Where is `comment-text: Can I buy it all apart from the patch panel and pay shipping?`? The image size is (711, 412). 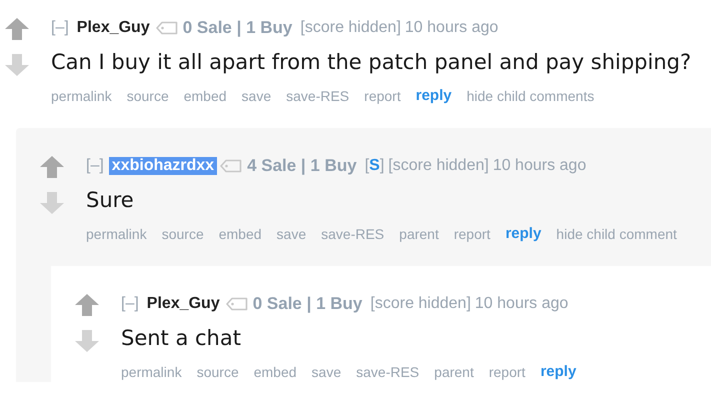
comment-text: Can I buy it all apart from the patch panel and pay shipping? is located at coordinates (371, 62).